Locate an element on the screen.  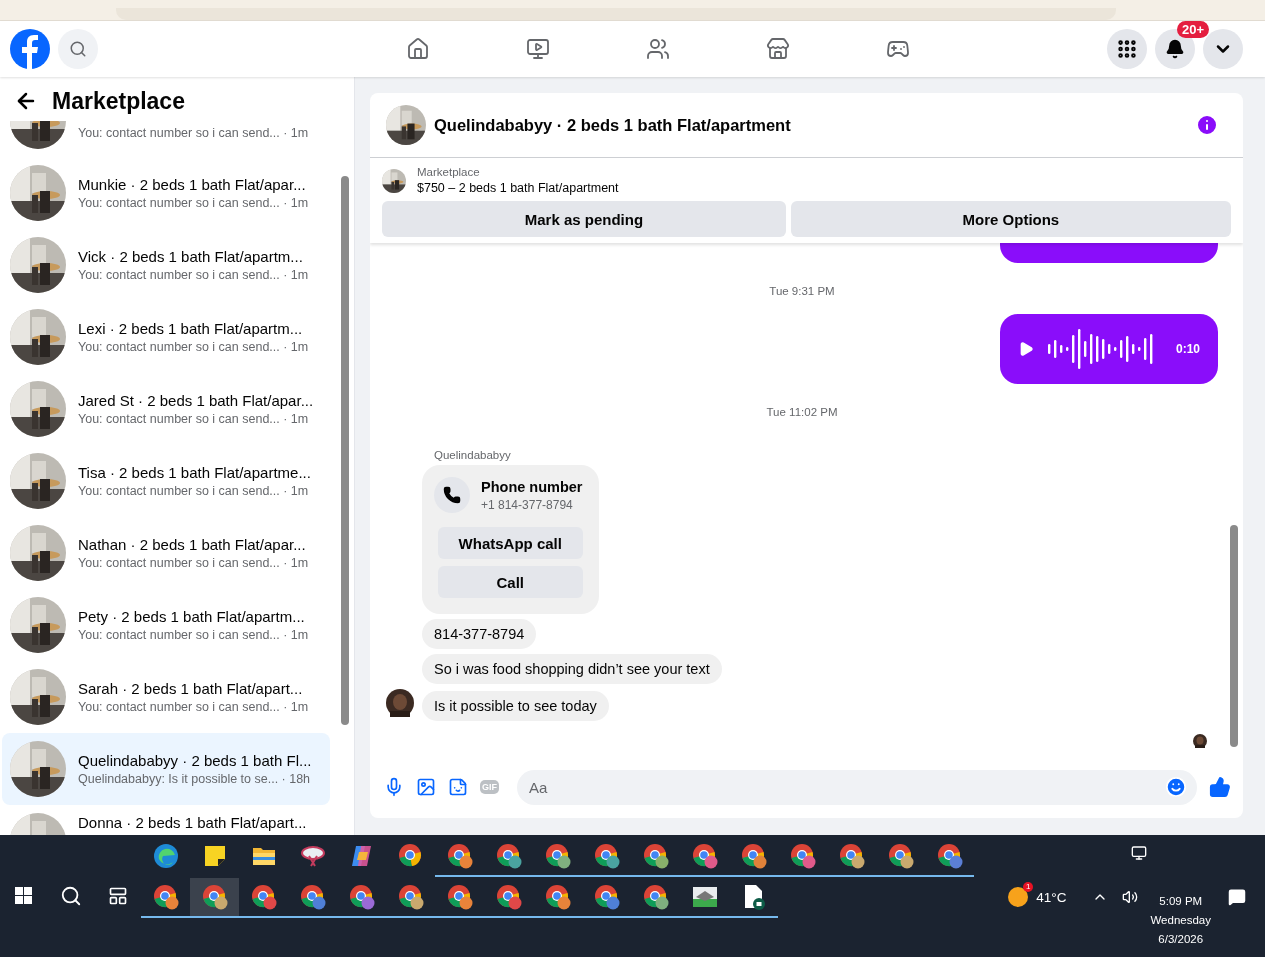
call-button: Call is located at coordinates (510, 582).